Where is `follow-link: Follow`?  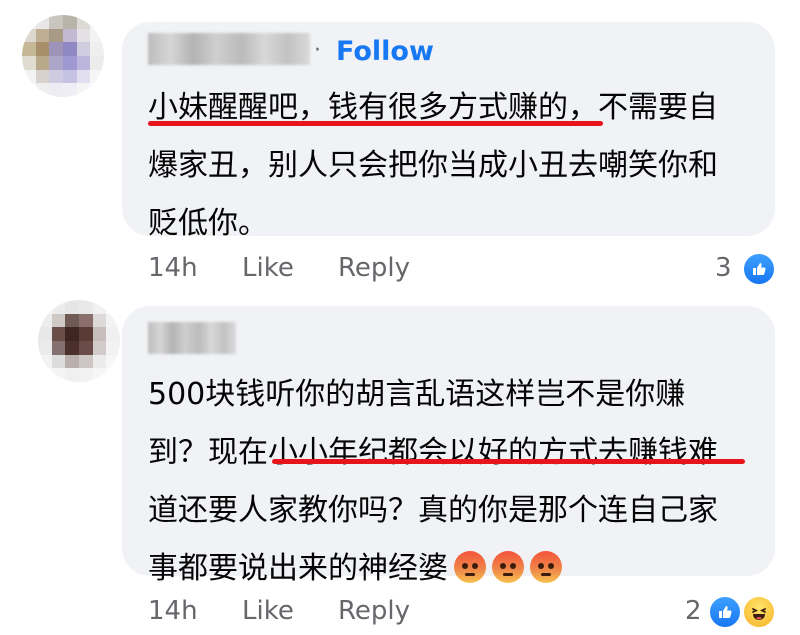 follow-link: Follow is located at coordinates (385, 51).